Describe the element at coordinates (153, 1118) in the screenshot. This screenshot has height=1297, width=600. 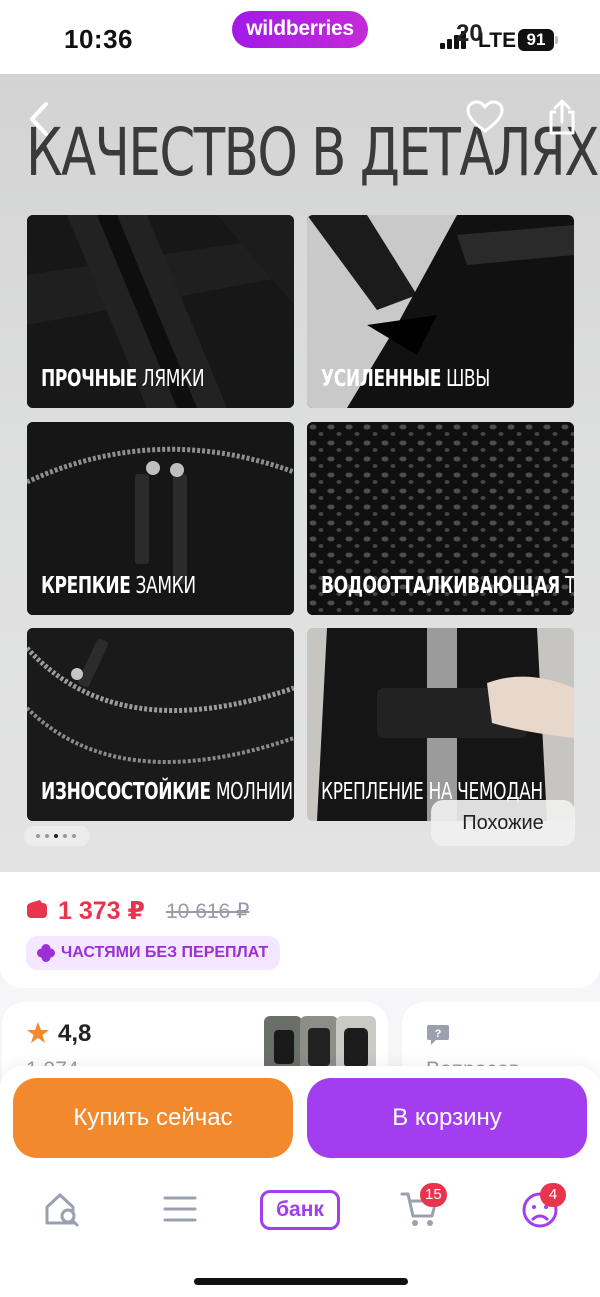
I see `buy-now-button: Купить сейчас` at that location.